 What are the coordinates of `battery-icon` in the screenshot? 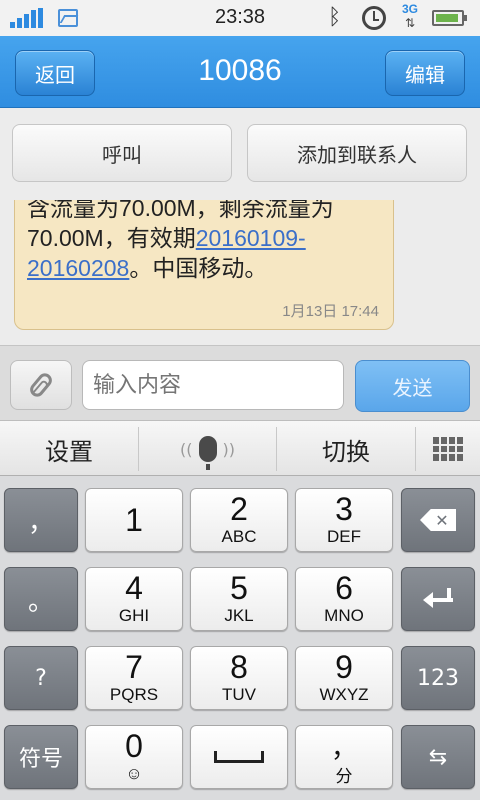 It's located at (449, 18).